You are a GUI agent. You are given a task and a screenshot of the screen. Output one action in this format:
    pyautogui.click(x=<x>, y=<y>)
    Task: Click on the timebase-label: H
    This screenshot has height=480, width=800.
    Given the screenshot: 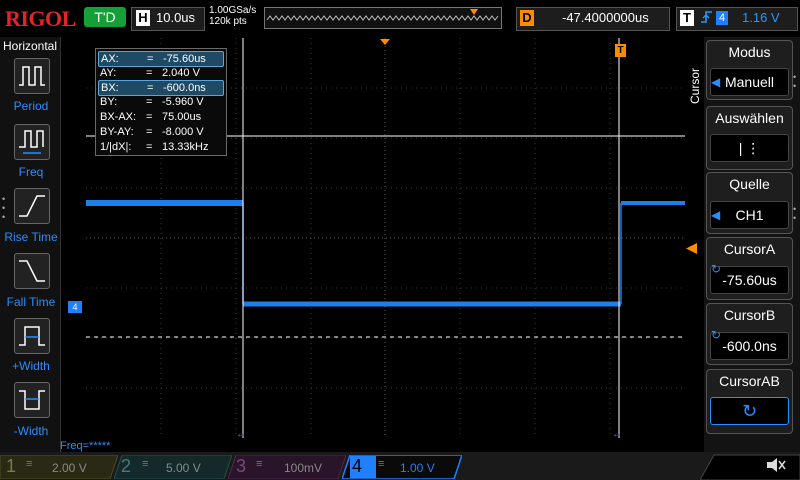 What is the action you would take?
    pyautogui.click(x=143, y=18)
    